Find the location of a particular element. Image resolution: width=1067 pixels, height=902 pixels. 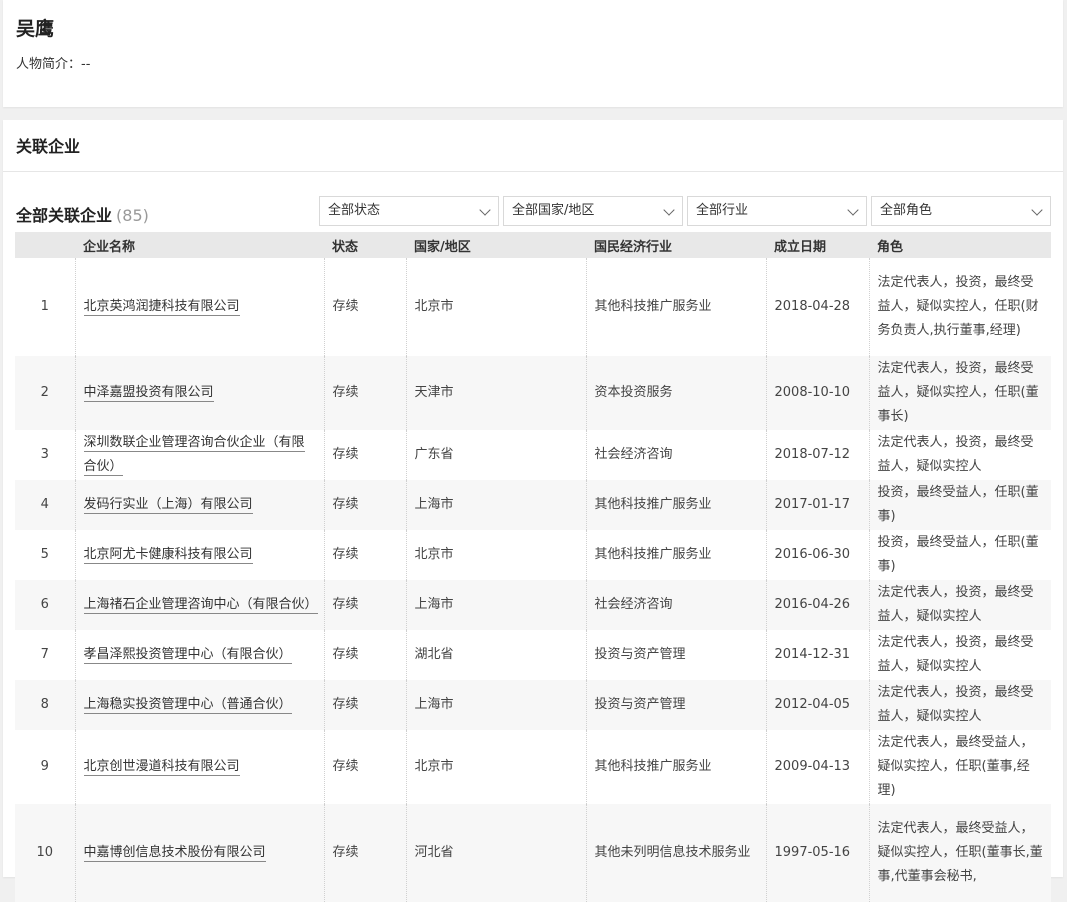

company-founded-date: 2016-04-26 is located at coordinates (817, 605).